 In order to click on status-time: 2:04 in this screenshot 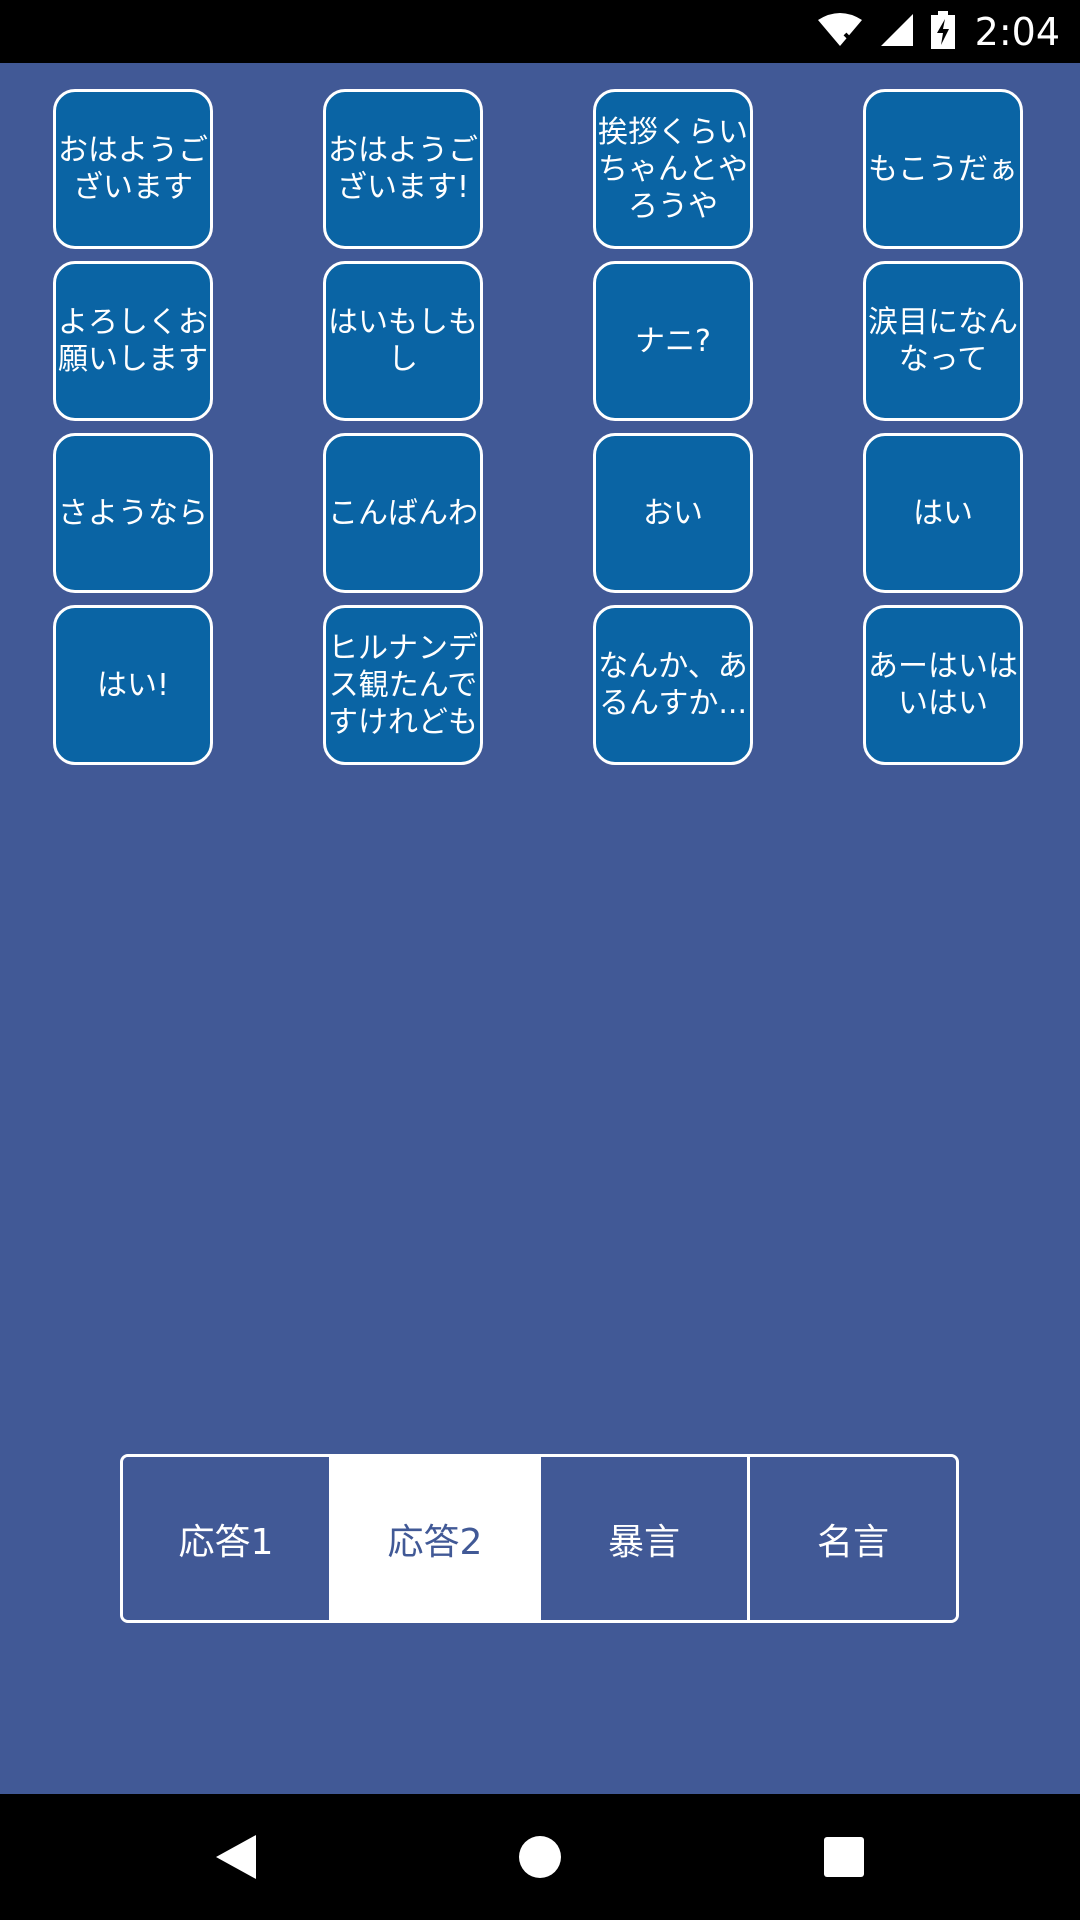, I will do `click(1017, 31)`.